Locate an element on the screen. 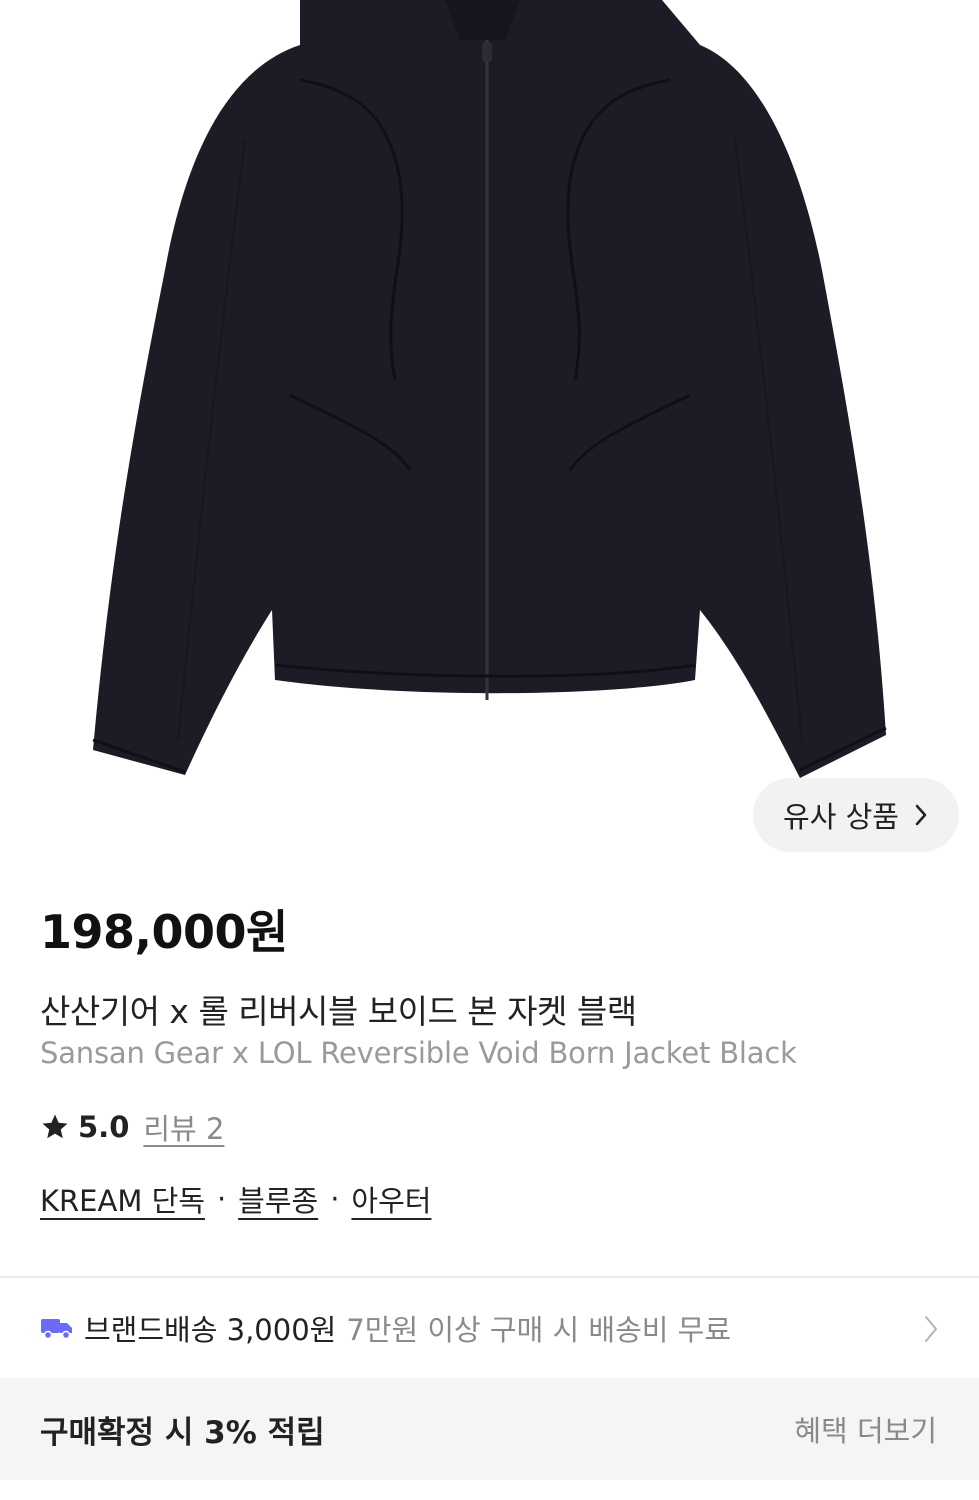 The image size is (979, 1500). star-icon is located at coordinates (55, 1126).